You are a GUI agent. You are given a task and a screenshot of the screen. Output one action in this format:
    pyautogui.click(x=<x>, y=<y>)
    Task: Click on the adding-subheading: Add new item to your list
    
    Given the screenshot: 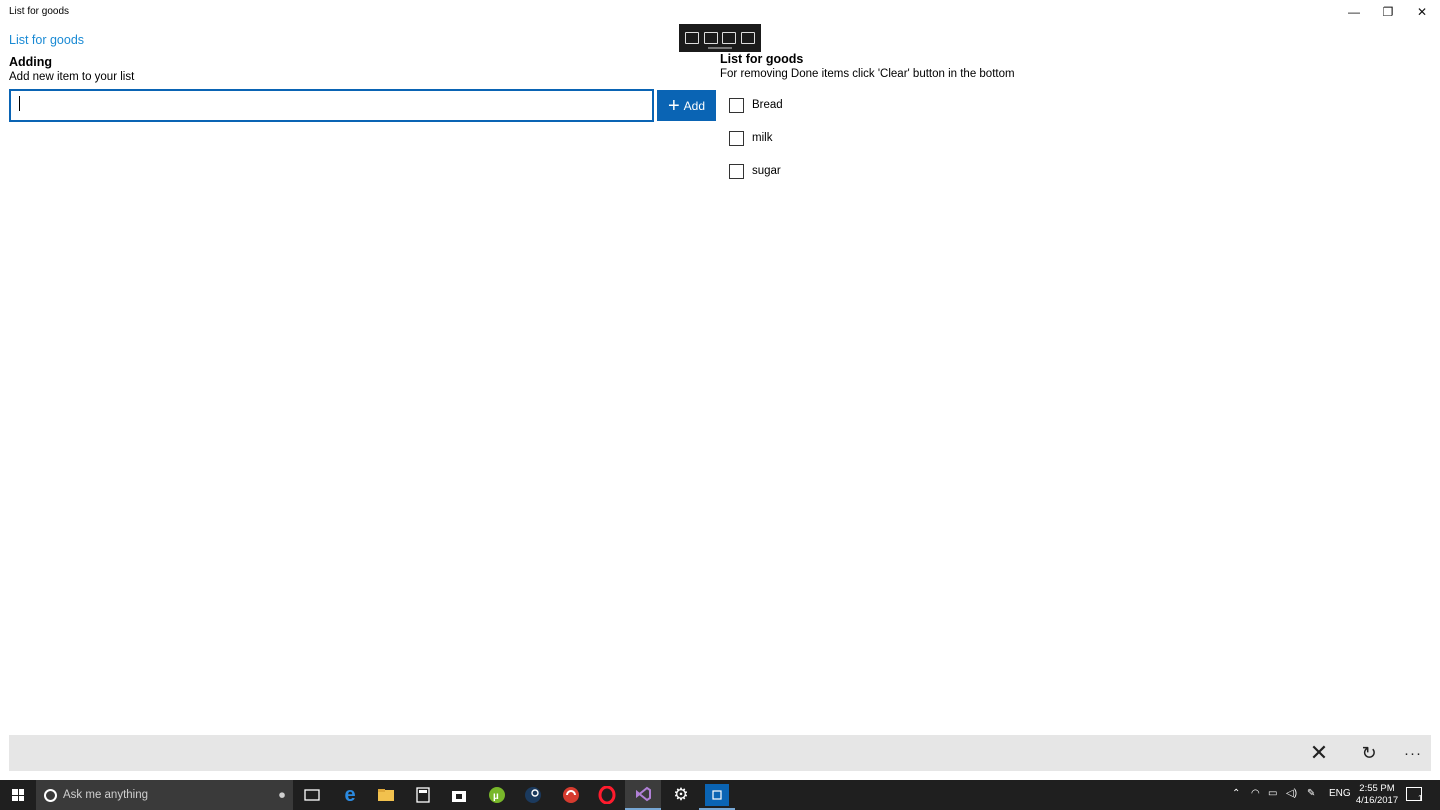 What is the action you would take?
    pyautogui.click(x=72, y=77)
    